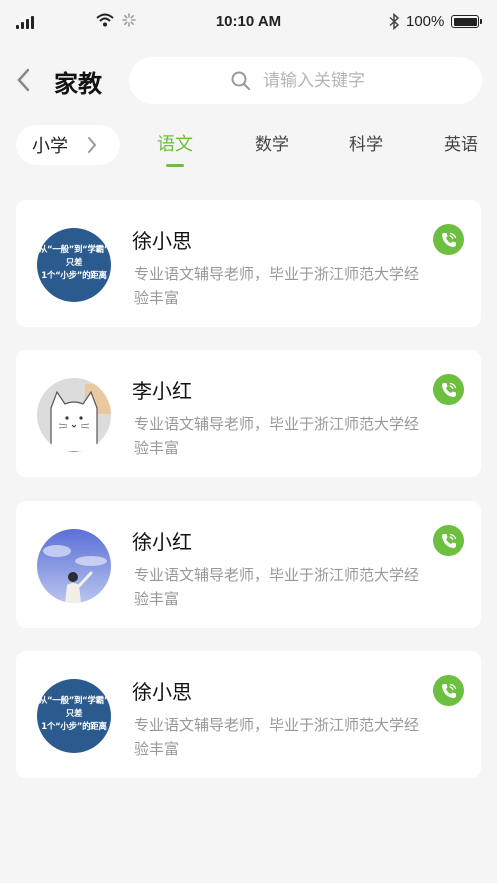  I want to click on search-input, so click(363, 80).